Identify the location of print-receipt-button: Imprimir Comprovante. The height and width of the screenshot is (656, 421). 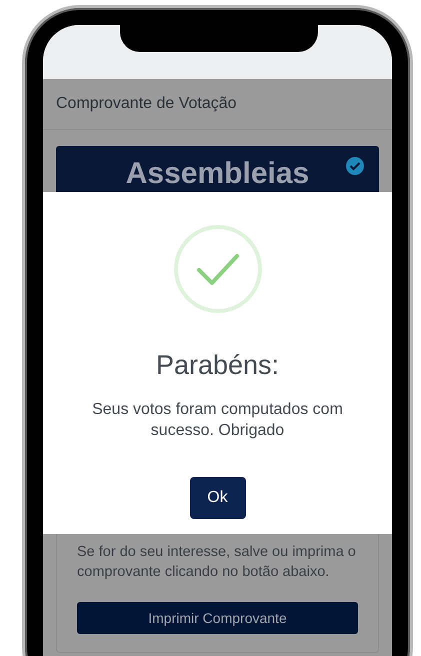
(217, 618).